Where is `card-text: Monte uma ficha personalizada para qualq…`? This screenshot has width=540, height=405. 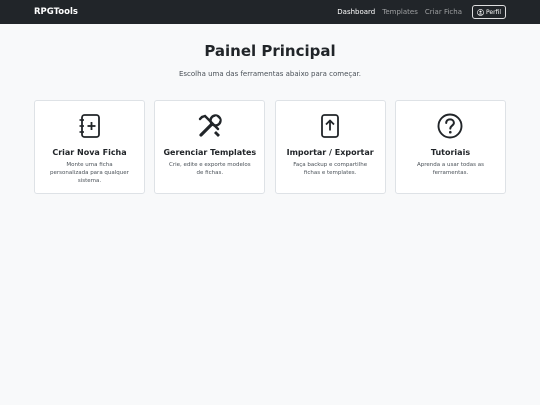
card-text: Monte uma ficha personalizada para qualq… is located at coordinates (89, 173).